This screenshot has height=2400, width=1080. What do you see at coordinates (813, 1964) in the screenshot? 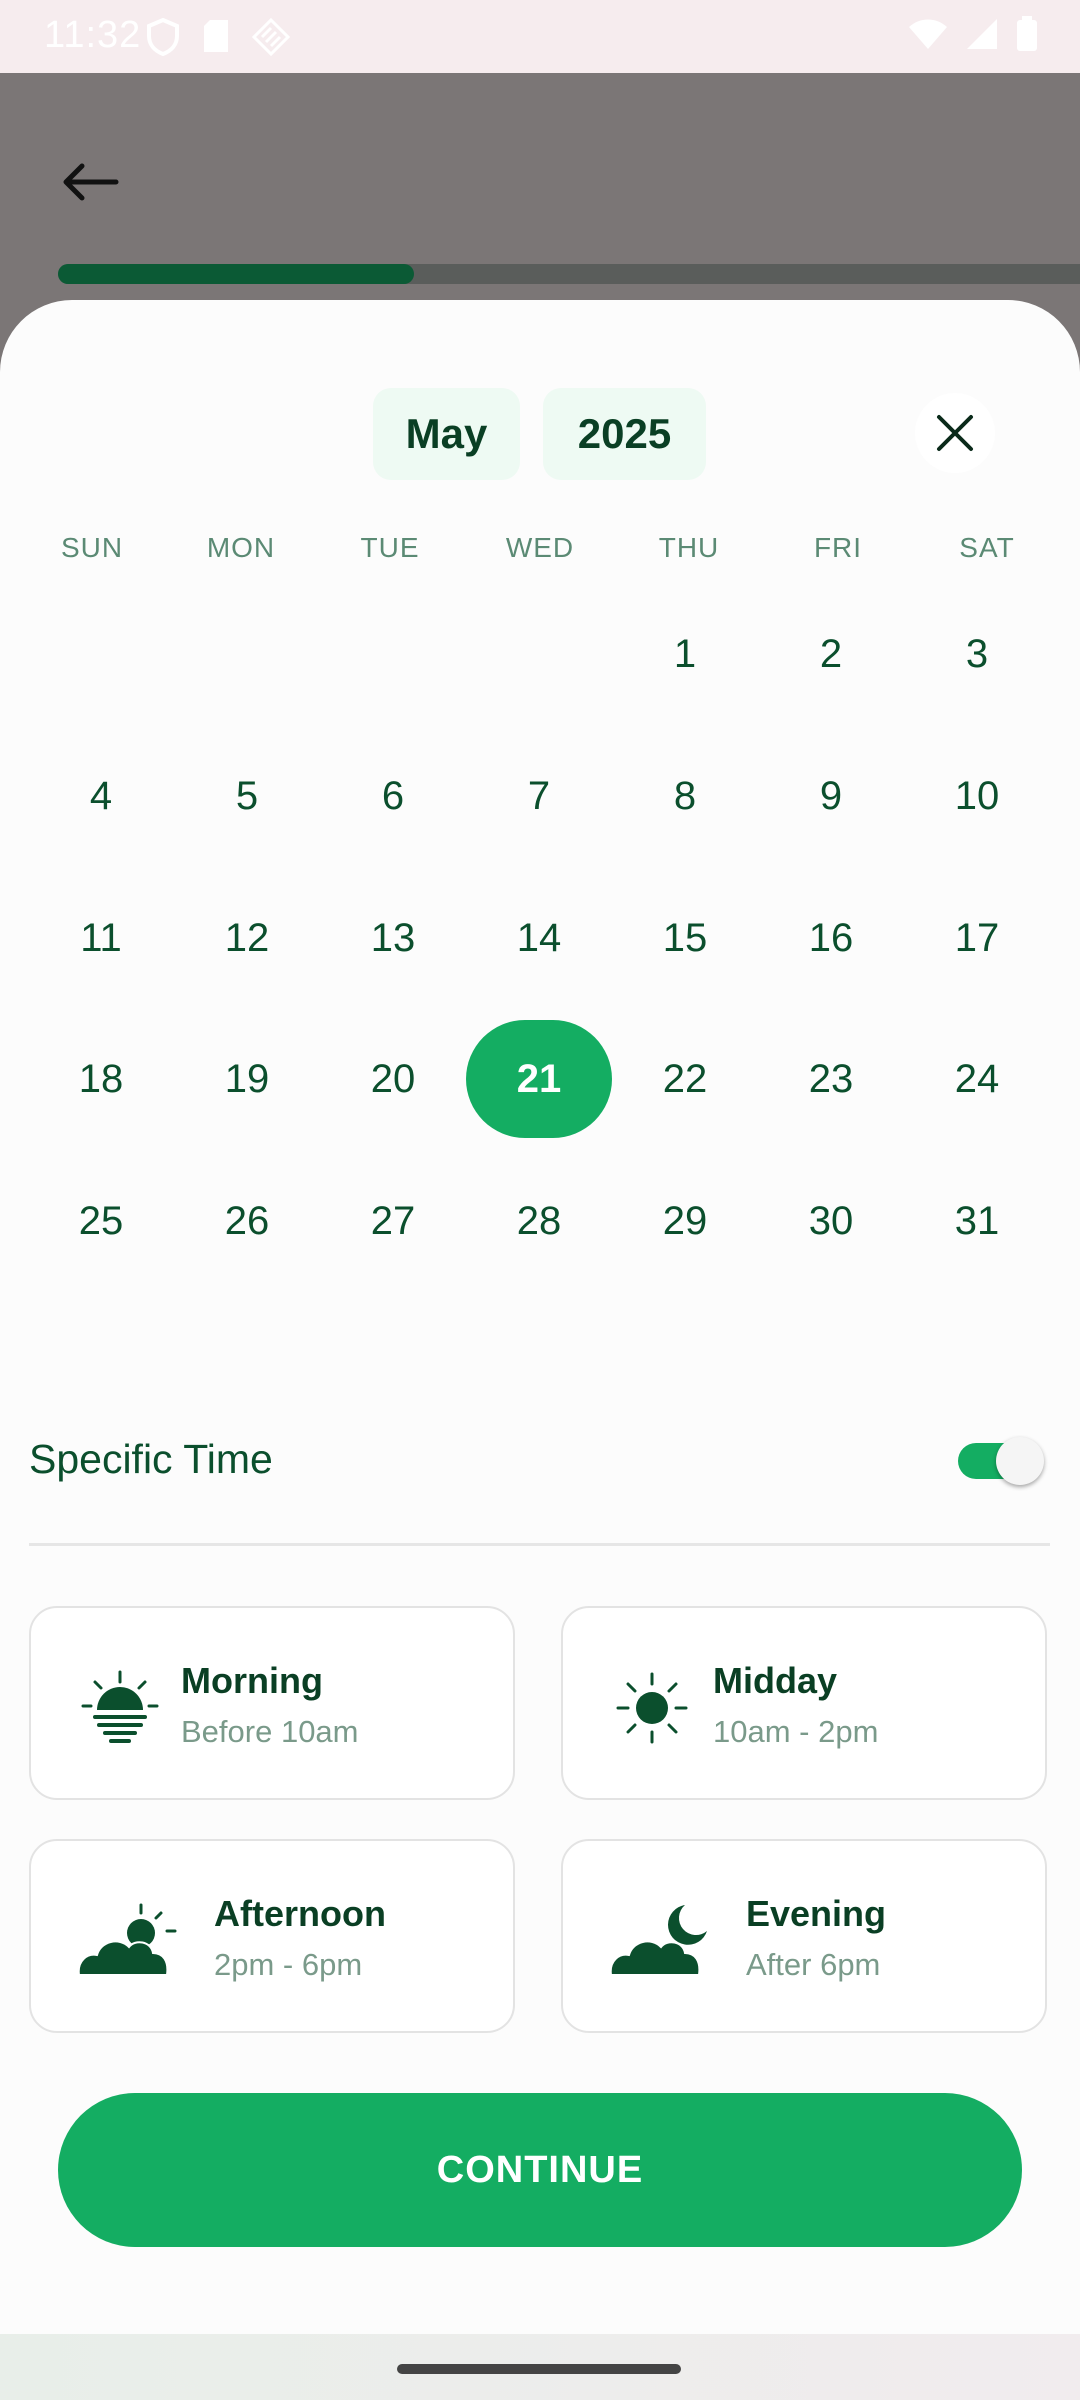
I see `time-option-subtitle: After 6pm` at bounding box center [813, 1964].